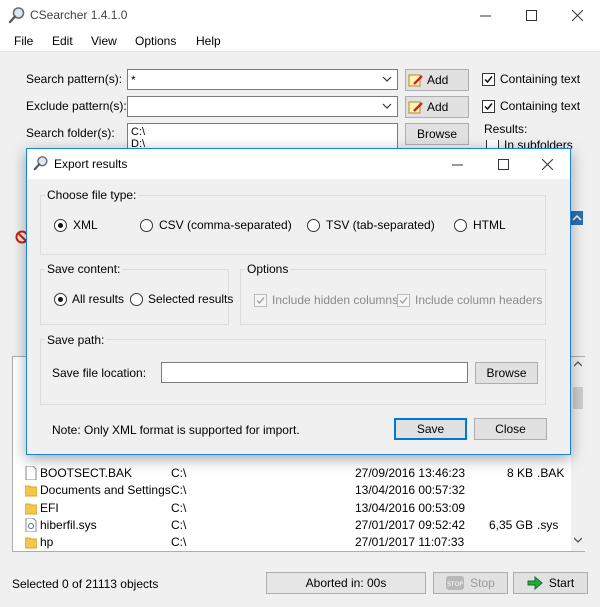 The image size is (600, 607). I want to click on close-button: Close, so click(510, 429).